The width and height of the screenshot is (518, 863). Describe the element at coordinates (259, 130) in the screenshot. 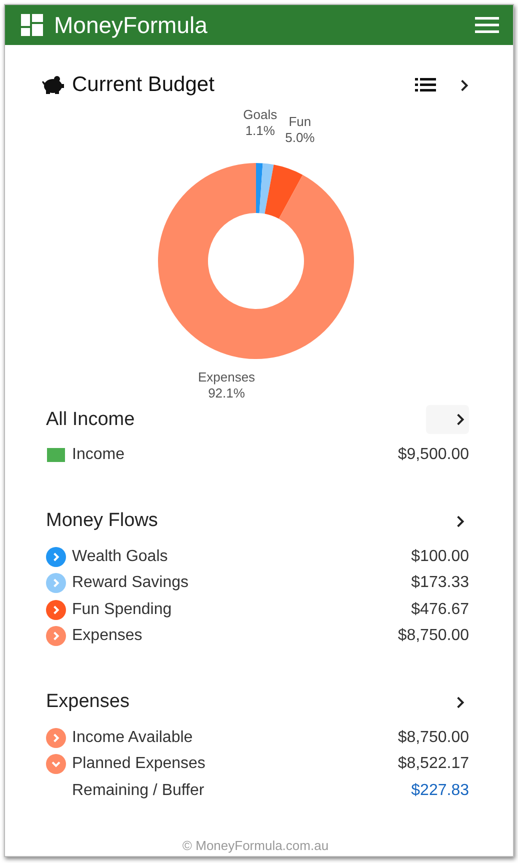

I see `slice-percent: 1.1%` at that location.